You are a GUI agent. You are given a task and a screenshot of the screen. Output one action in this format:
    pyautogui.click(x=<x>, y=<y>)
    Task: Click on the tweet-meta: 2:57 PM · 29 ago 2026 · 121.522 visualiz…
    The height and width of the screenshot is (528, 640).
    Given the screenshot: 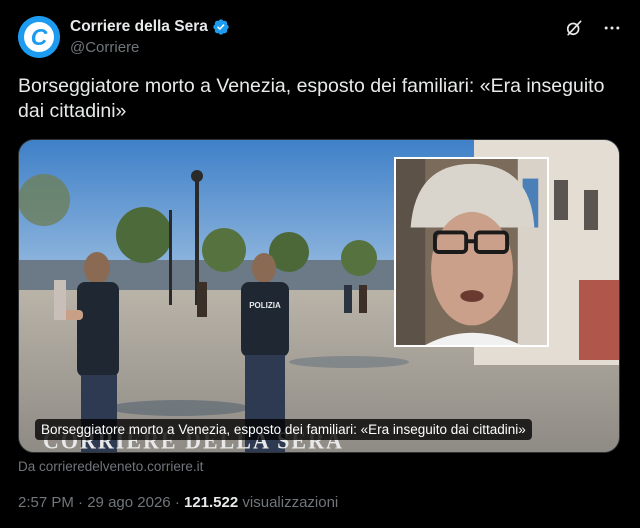 What is the action you would take?
    pyautogui.click(x=178, y=502)
    